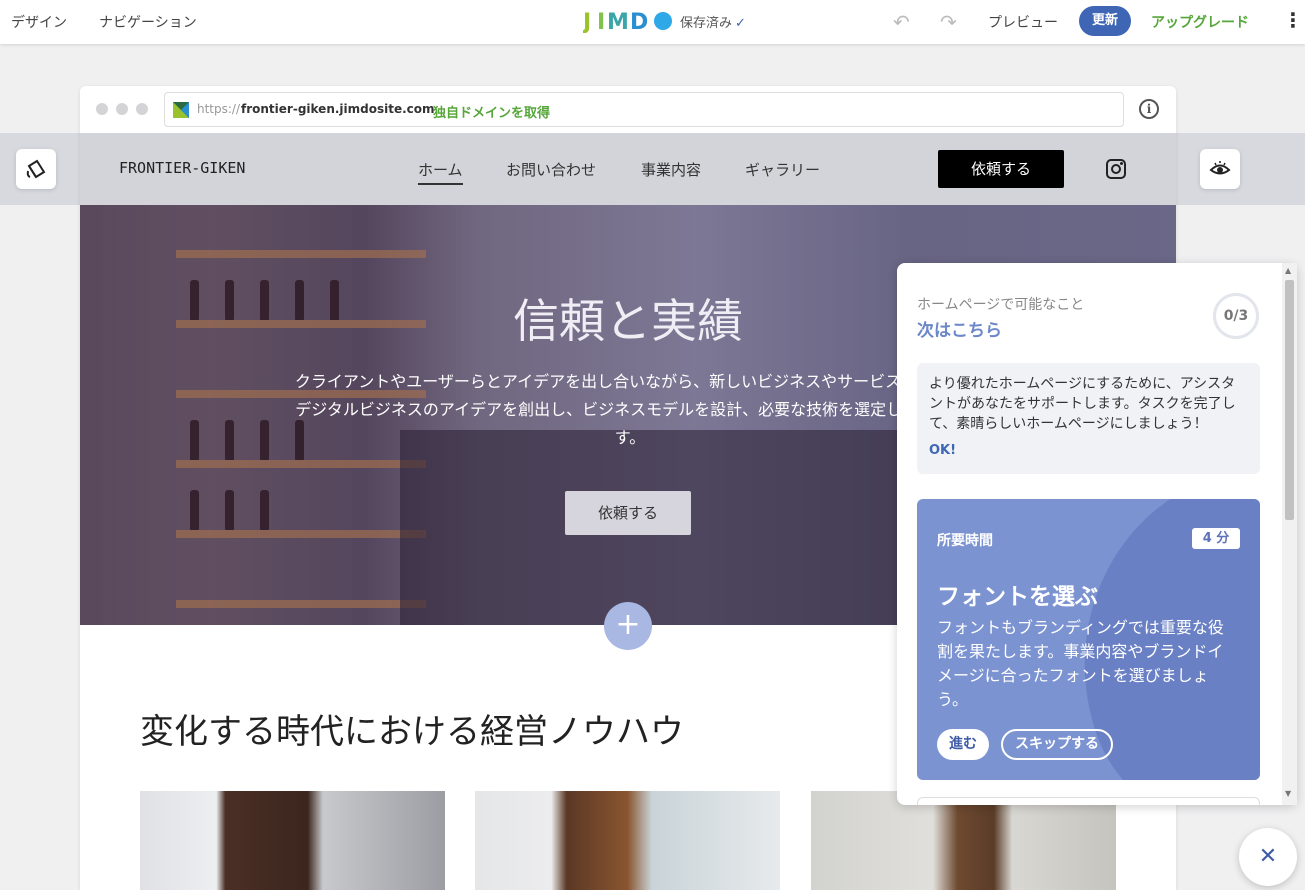 This screenshot has height=890, width=1305. What do you see at coordinates (587, 21) in the screenshot?
I see `svg-text: J` at bounding box center [587, 21].